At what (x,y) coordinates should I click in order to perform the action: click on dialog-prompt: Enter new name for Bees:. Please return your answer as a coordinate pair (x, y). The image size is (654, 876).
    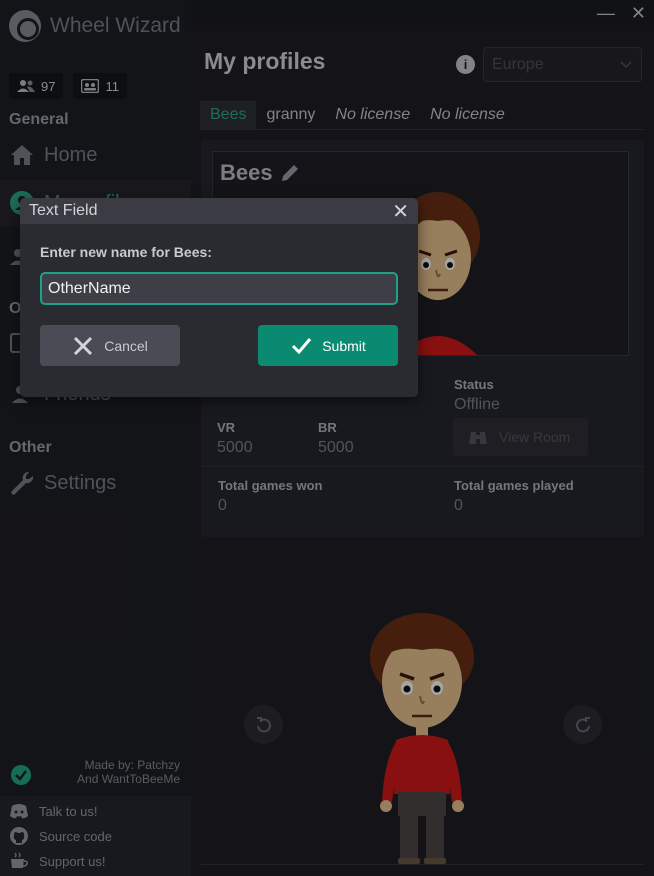
    Looking at the image, I should click on (126, 252).